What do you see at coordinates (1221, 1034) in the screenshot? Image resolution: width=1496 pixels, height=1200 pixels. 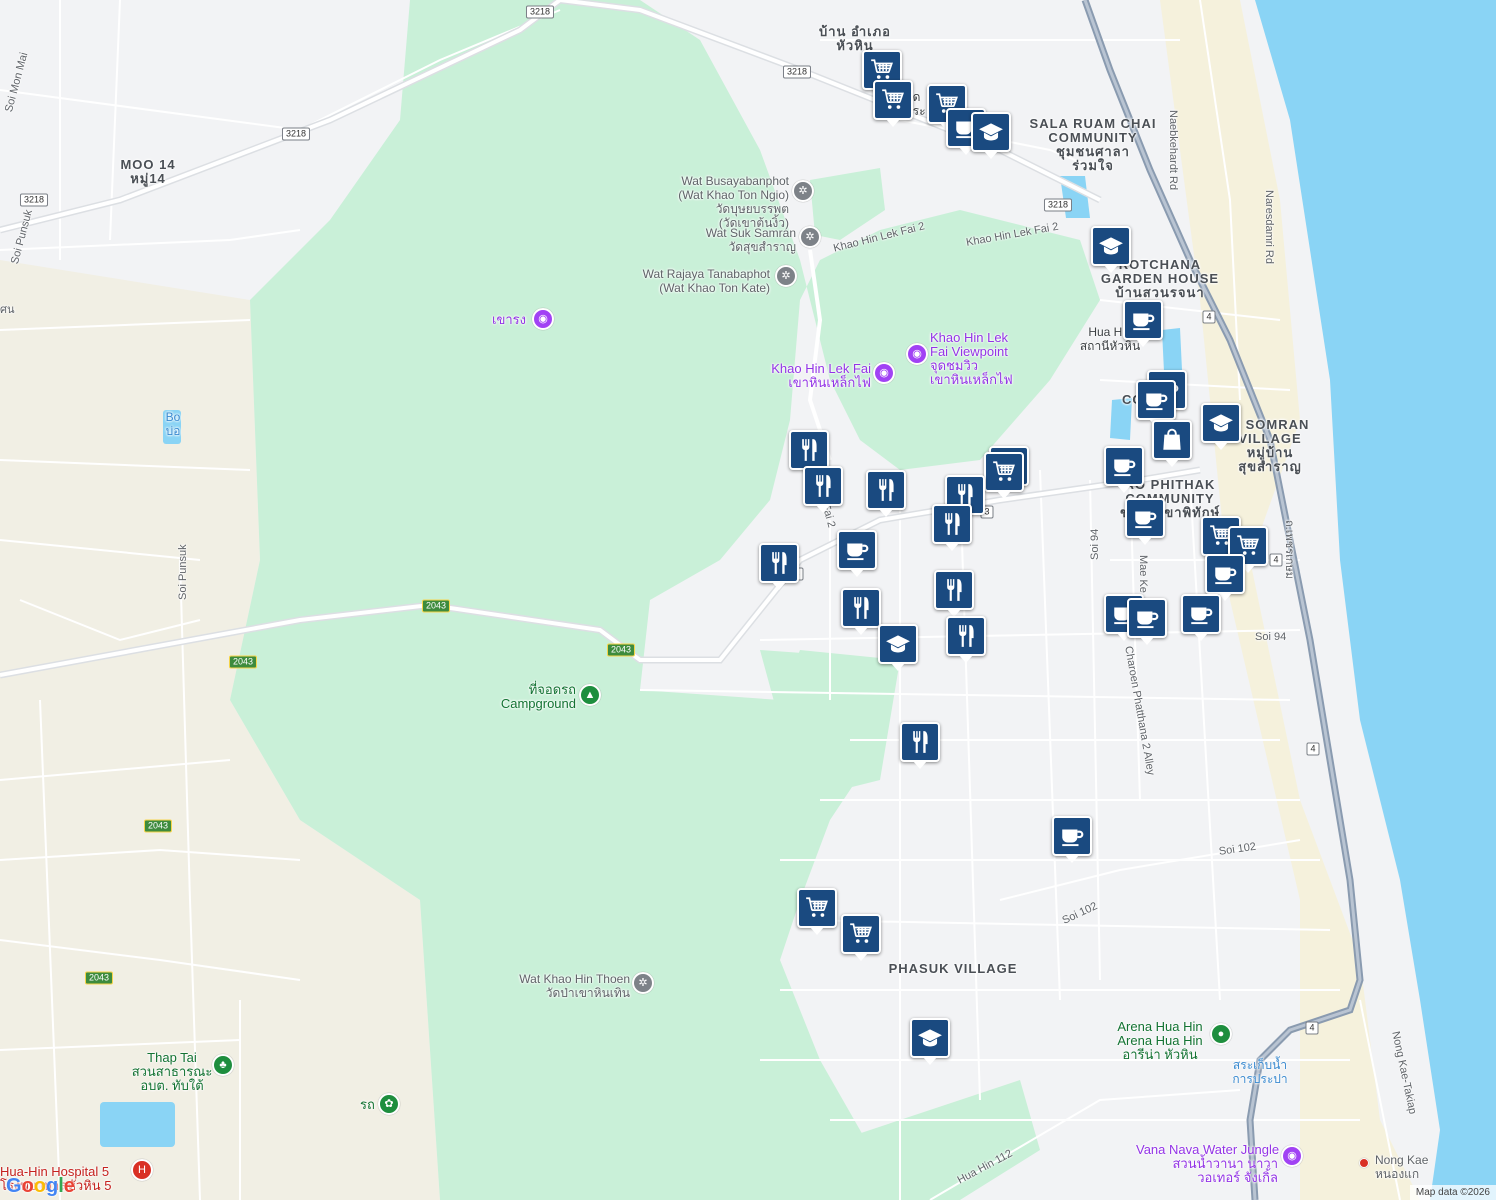 I see `stadium-icon: ●` at bounding box center [1221, 1034].